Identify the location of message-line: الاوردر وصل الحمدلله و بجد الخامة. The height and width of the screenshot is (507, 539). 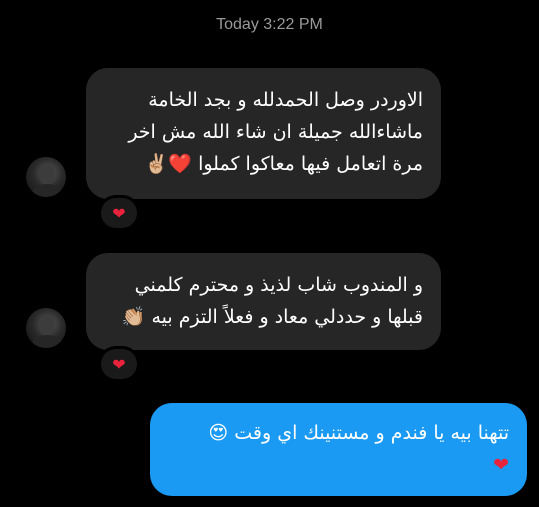
(285, 100).